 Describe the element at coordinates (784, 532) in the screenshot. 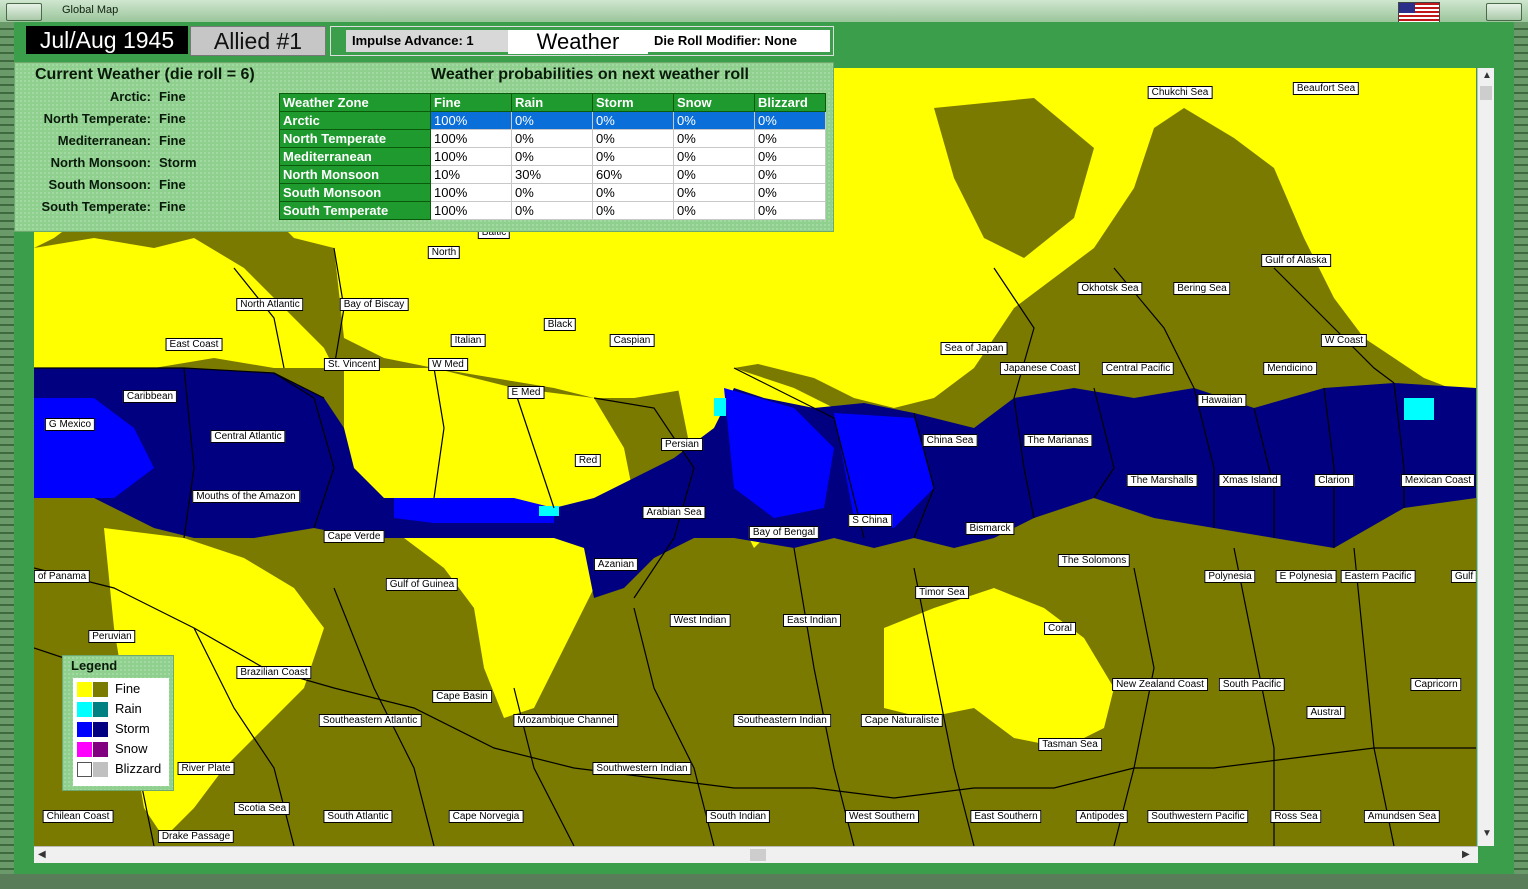

I see `sea-area-label: Bay of Bengal` at that location.